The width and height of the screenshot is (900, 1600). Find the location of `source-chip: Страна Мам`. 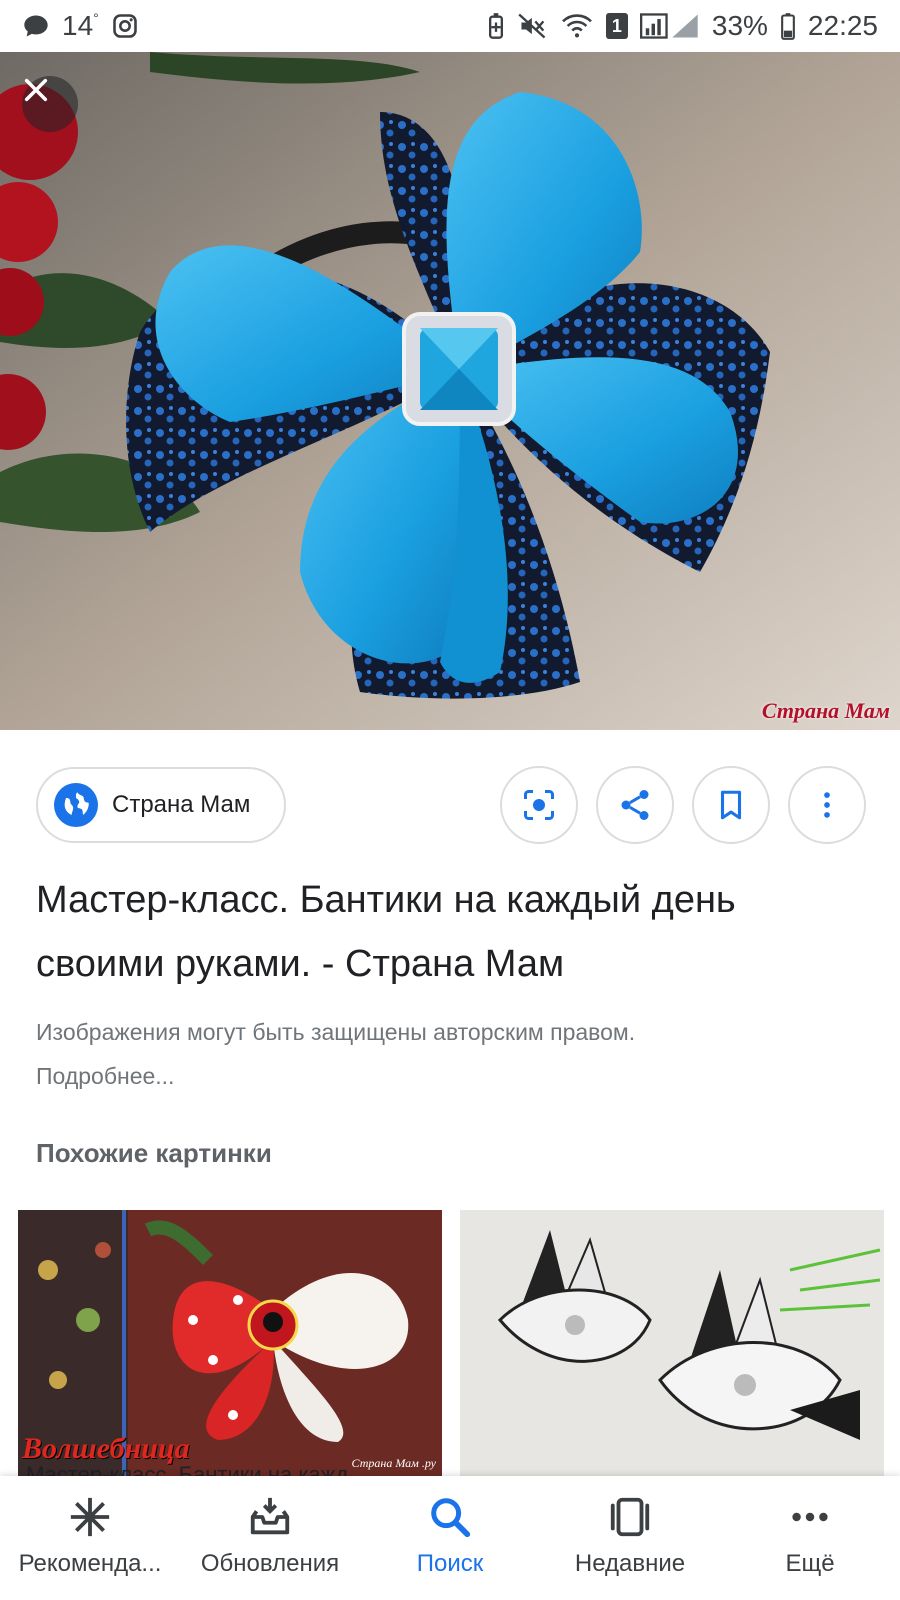

source-chip: Страна Мам is located at coordinates (161, 805).